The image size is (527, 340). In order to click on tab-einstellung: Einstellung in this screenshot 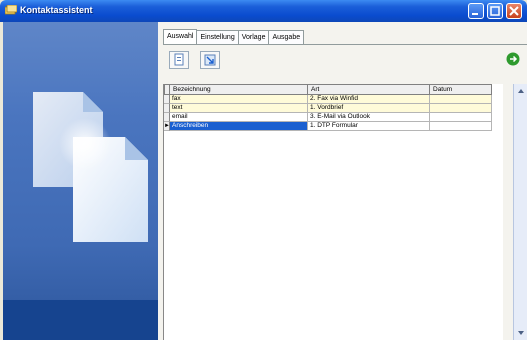, I will do `click(217, 37)`.